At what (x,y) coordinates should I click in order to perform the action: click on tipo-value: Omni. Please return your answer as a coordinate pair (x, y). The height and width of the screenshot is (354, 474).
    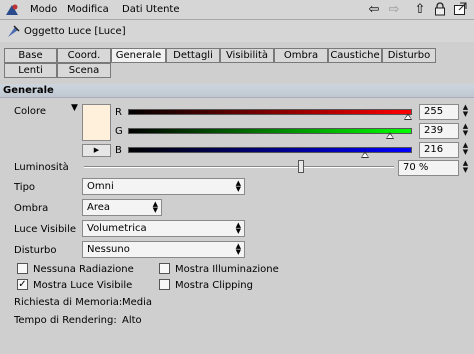
    Looking at the image, I should click on (100, 186).